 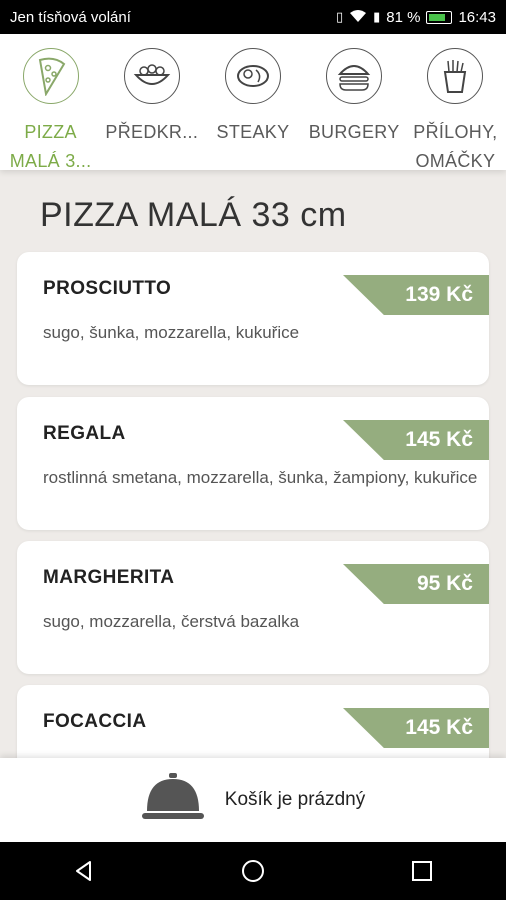 What do you see at coordinates (439, 17) in the screenshot?
I see `battery-icon` at bounding box center [439, 17].